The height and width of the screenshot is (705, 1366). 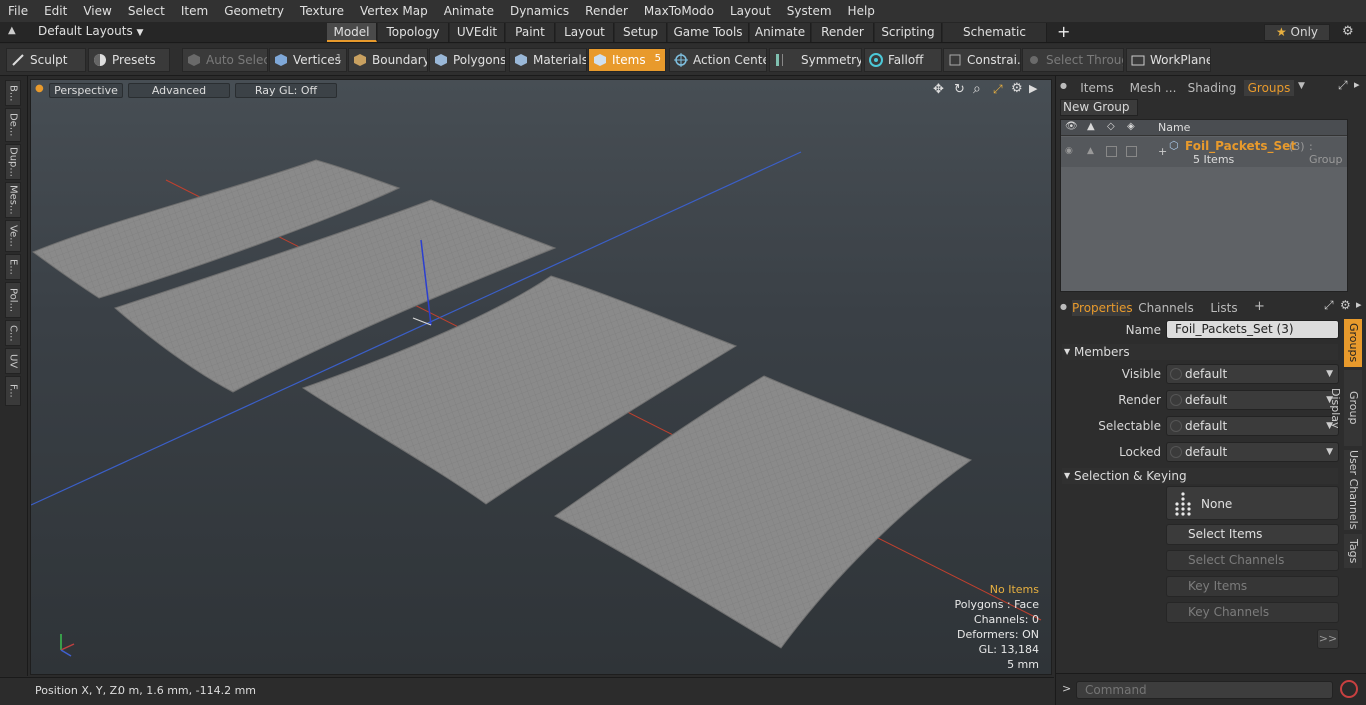 What do you see at coordinates (1168, 60) in the screenshot?
I see `workplane-button: WorkPlane` at bounding box center [1168, 60].